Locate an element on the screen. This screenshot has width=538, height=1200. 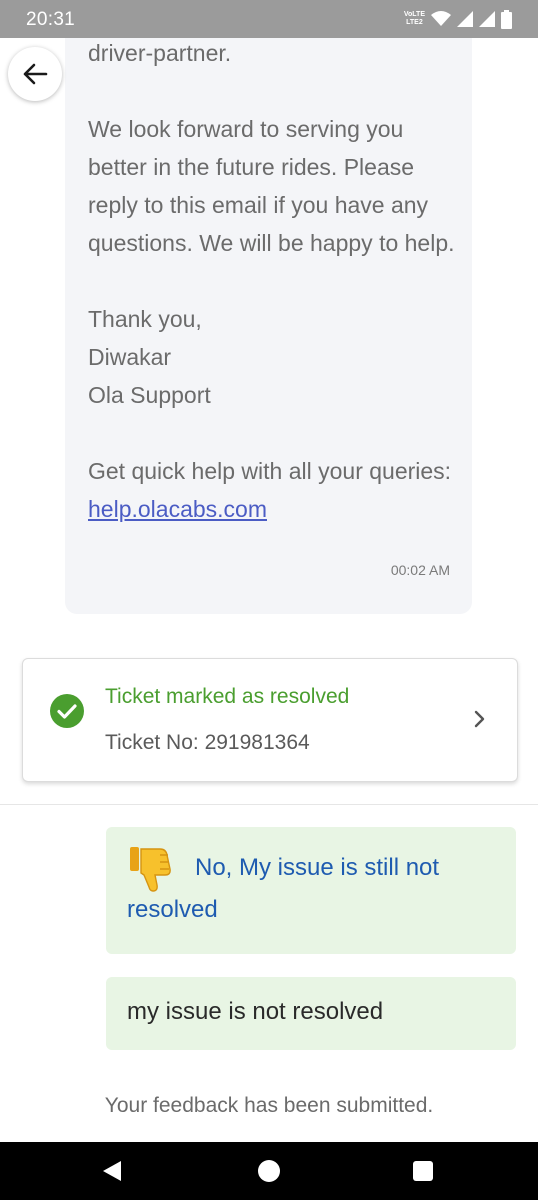
message-signoff: Thank you, is located at coordinates (145, 319).